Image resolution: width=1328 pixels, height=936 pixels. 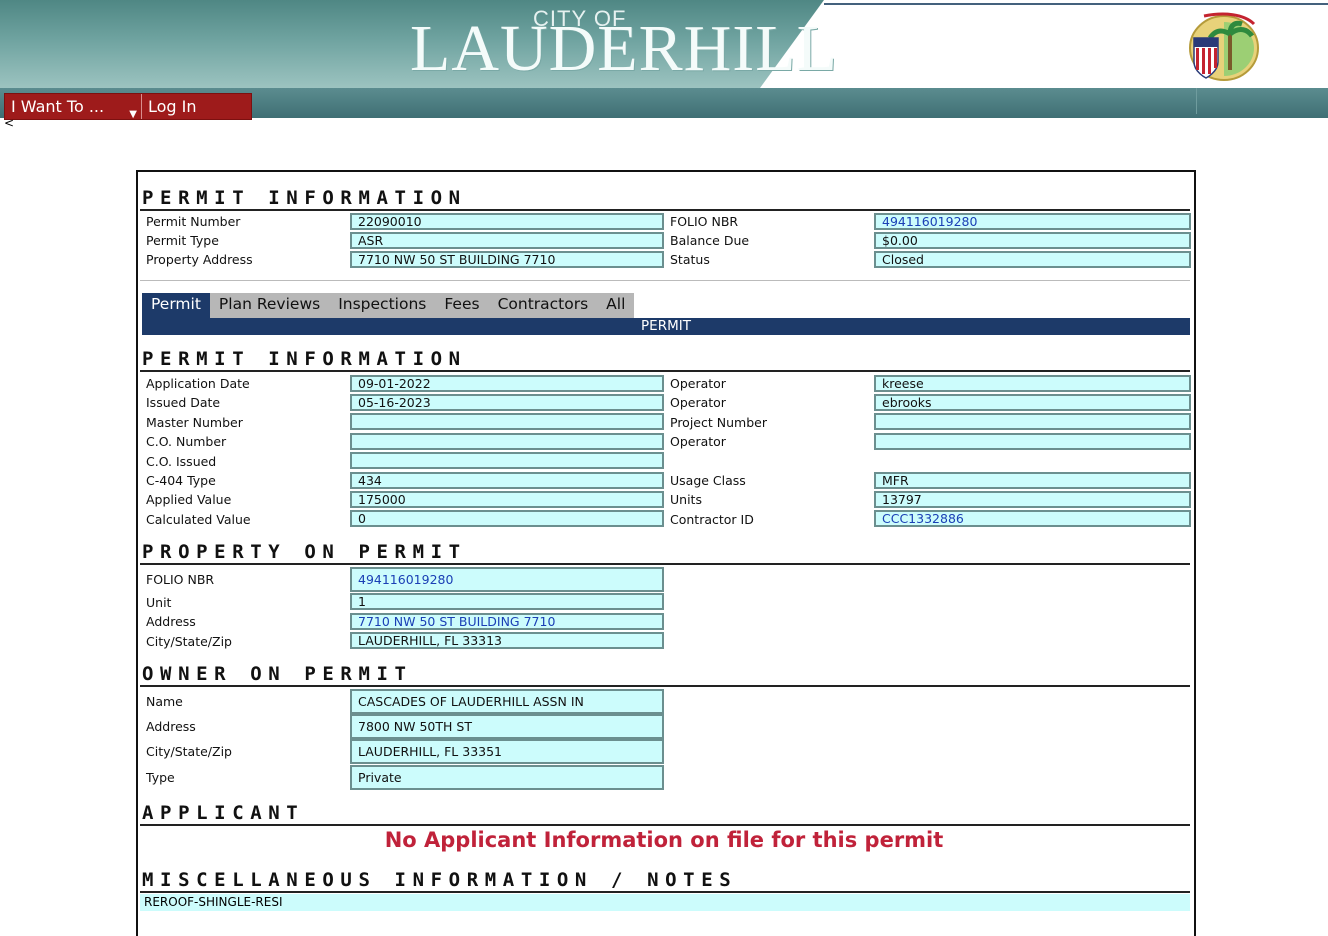 What do you see at coordinates (507, 751) in the screenshot?
I see `owner-city-value: LAUDERHILL, FL 33351` at bounding box center [507, 751].